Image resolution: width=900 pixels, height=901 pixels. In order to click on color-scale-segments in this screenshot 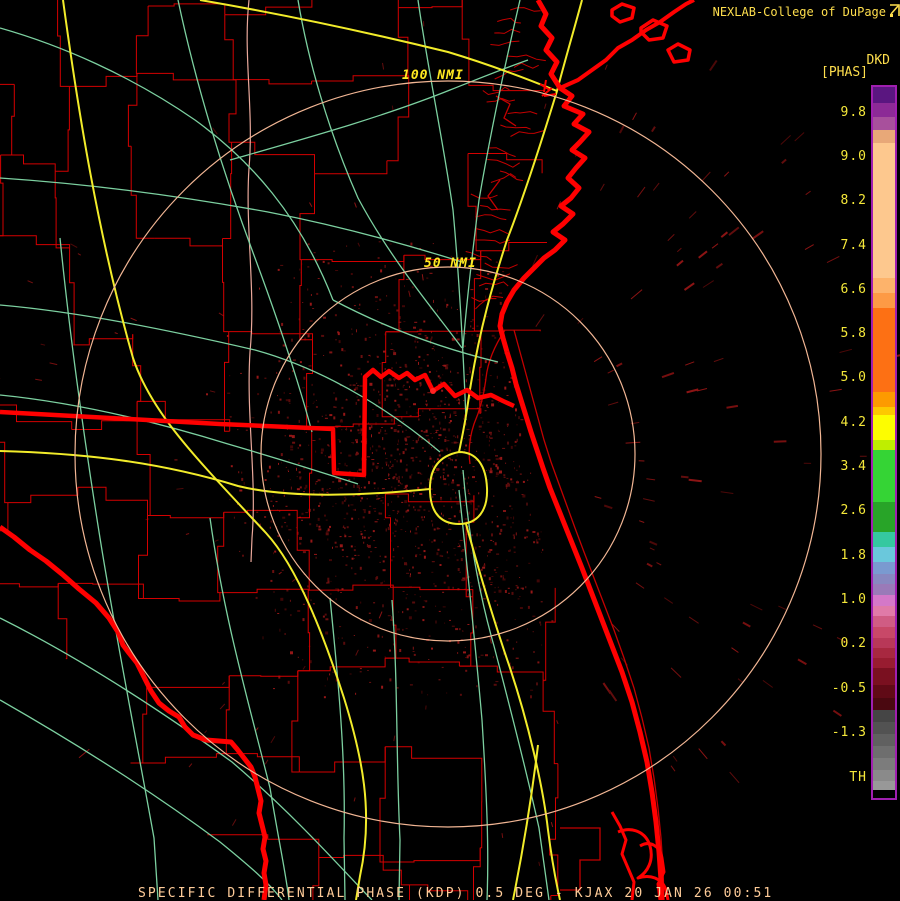, I will do `click(884, 442)`.